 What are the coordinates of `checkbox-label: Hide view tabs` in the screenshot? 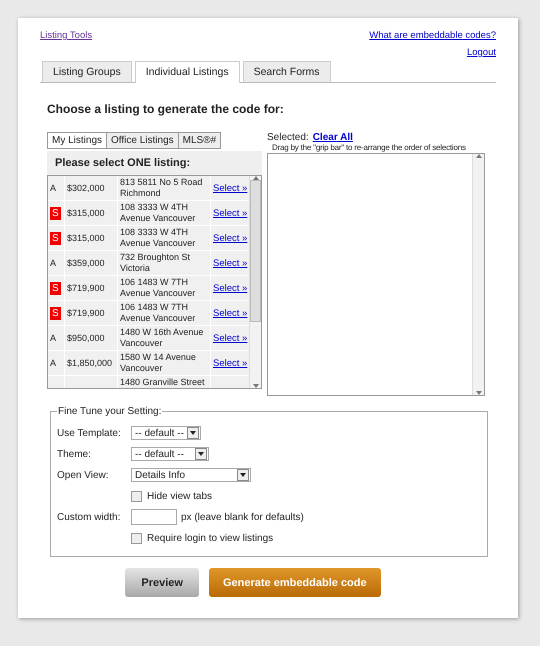 It's located at (179, 496).